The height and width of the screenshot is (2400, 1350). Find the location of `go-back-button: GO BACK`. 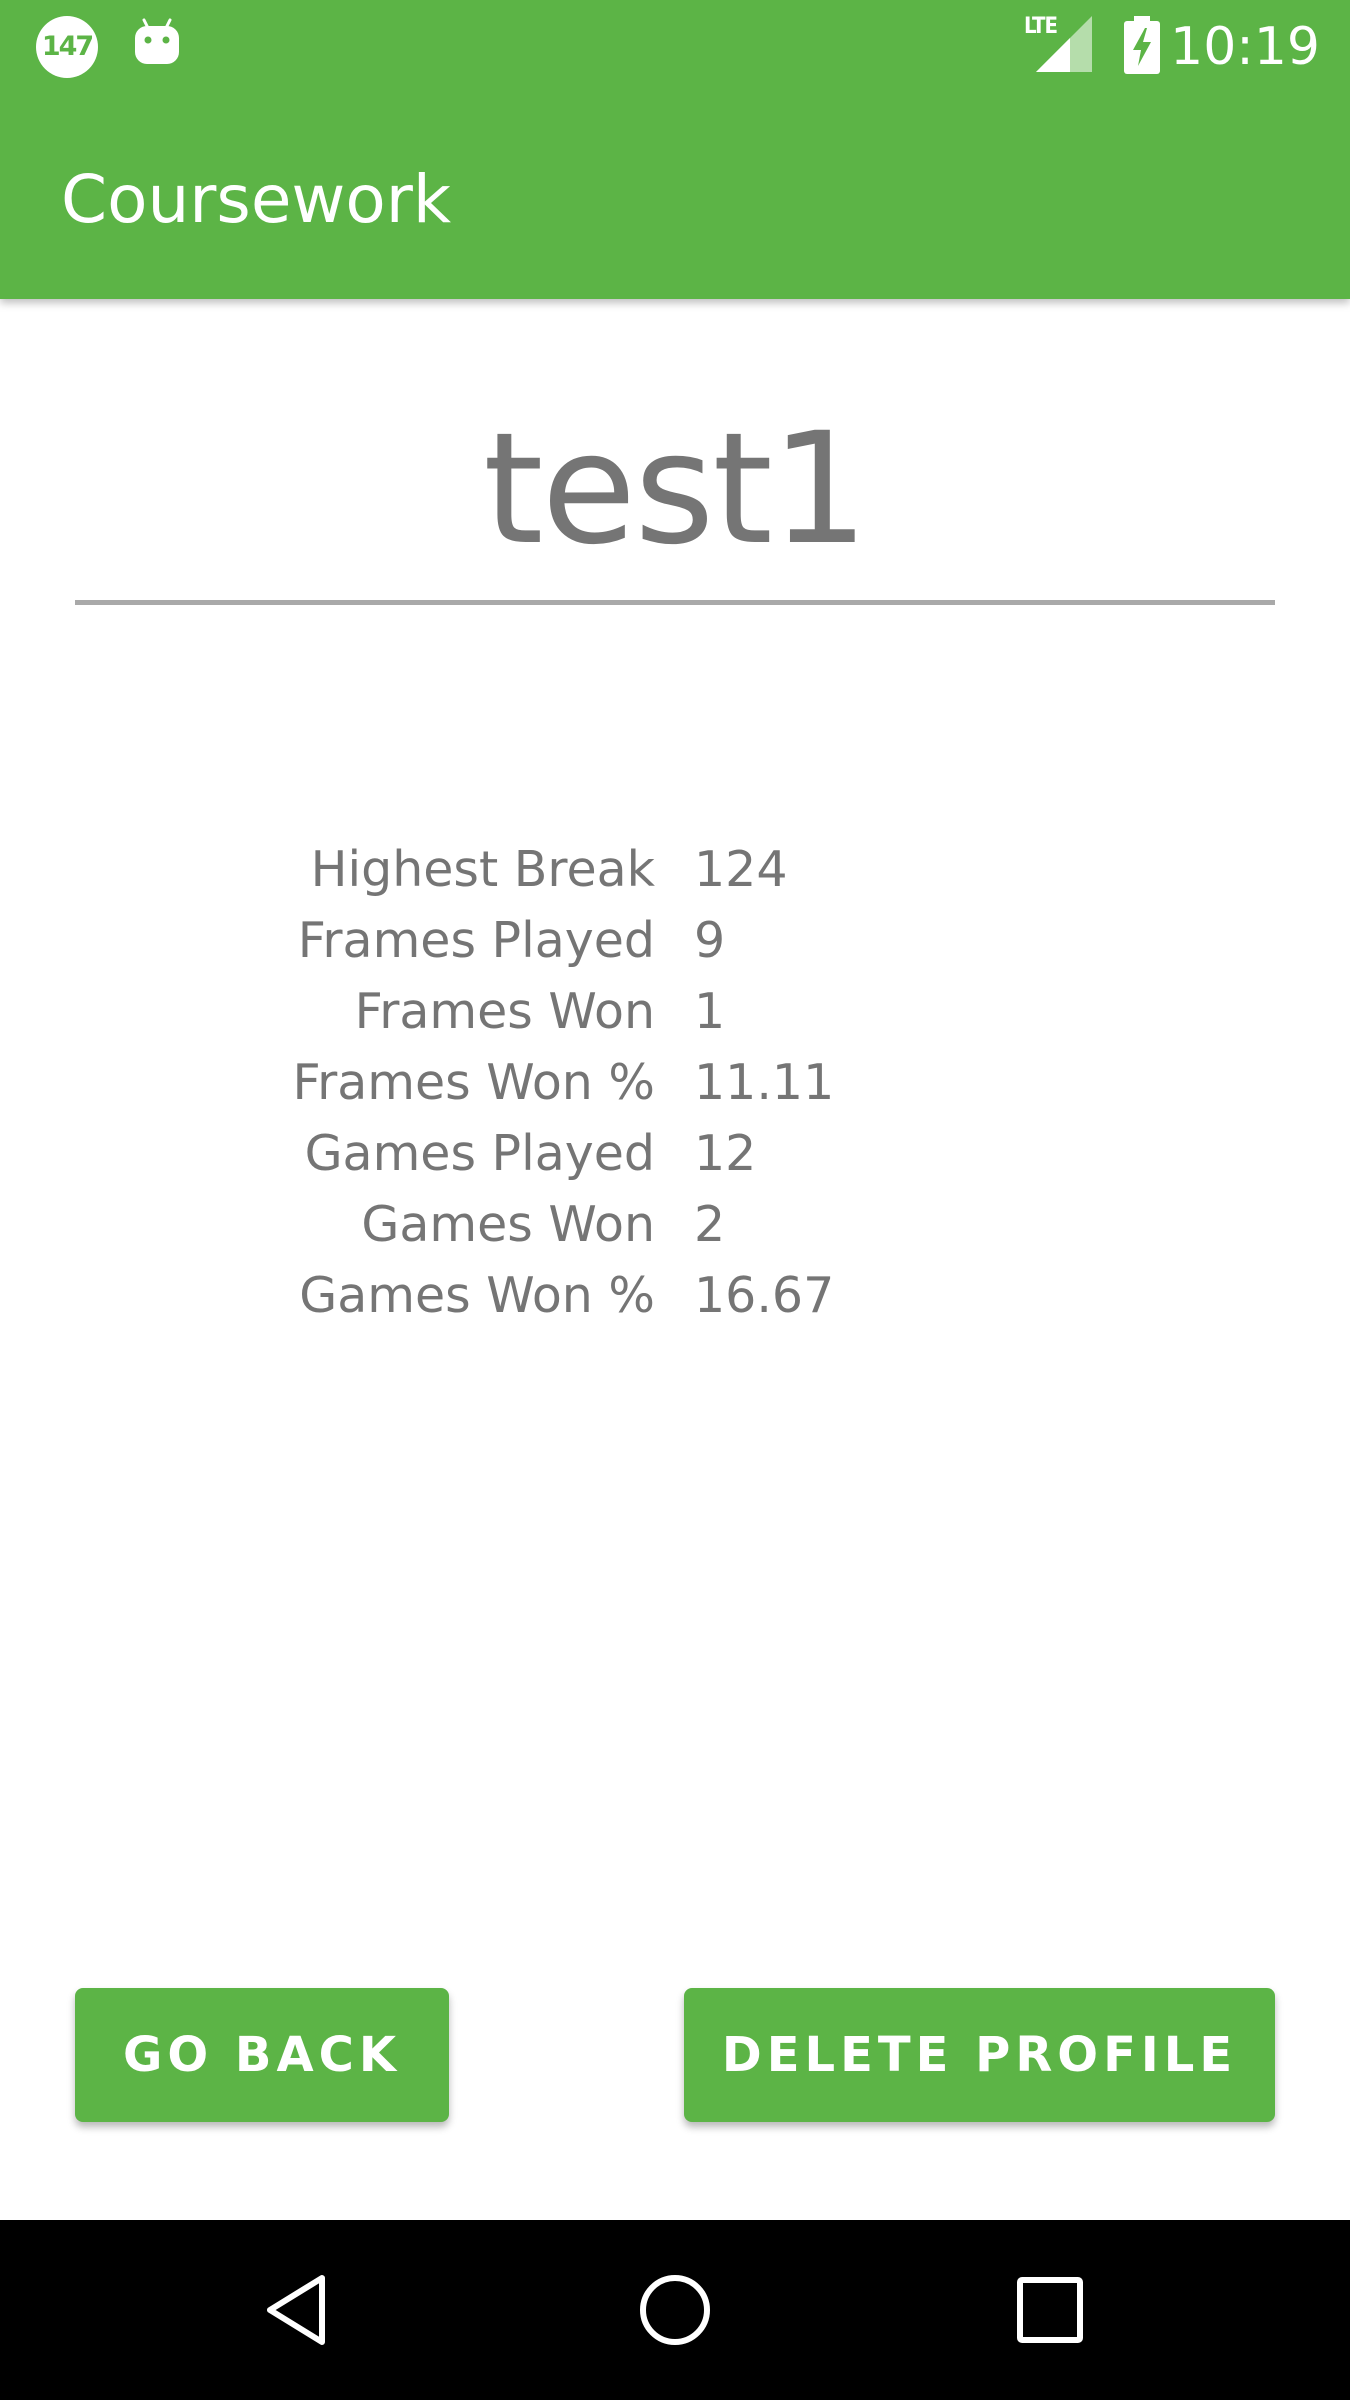

go-back-button: GO BACK is located at coordinates (262, 2055).